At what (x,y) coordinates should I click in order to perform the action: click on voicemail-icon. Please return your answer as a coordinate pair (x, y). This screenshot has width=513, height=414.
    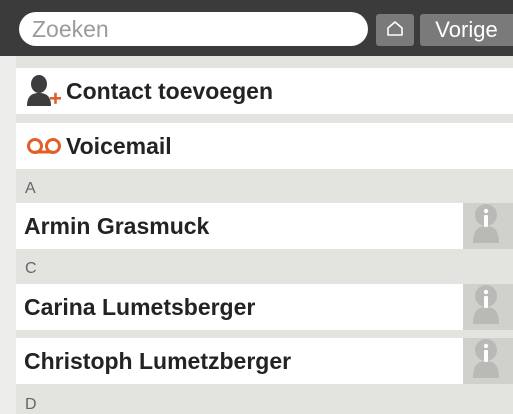
    Looking at the image, I should click on (39, 146).